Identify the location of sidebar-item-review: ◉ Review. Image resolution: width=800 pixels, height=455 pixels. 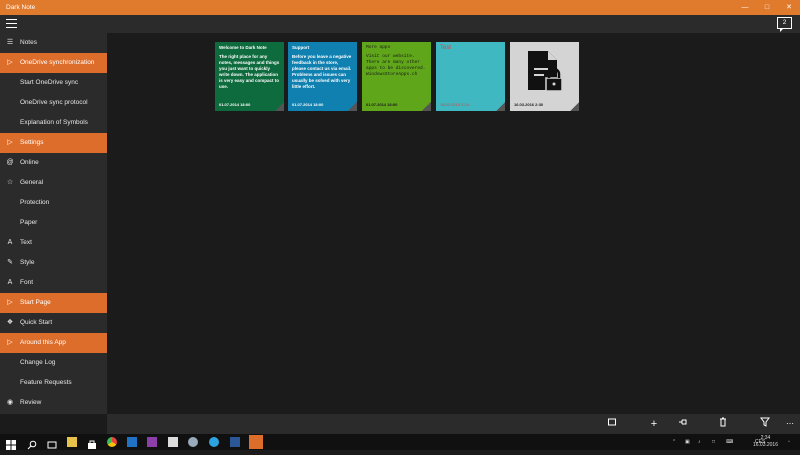
(53, 403).